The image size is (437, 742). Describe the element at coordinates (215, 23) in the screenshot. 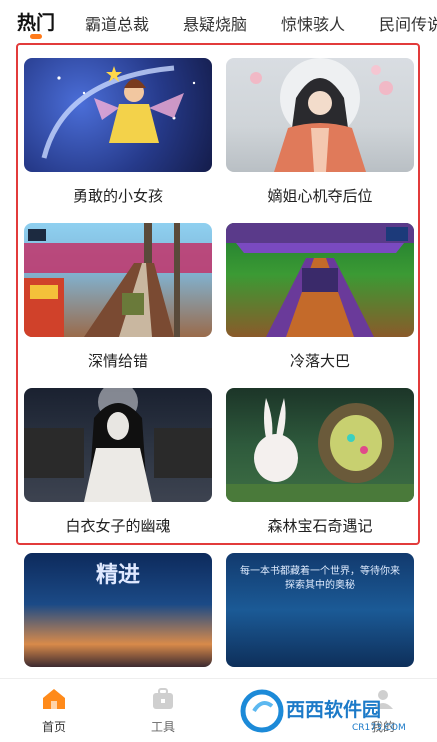

I see `tab-mystery: 悬疑烧脑` at that location.